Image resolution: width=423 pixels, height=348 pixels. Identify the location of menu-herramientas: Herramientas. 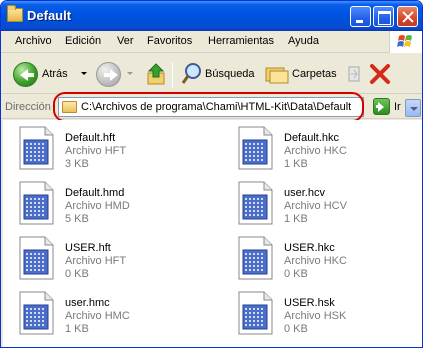
(241, 41).